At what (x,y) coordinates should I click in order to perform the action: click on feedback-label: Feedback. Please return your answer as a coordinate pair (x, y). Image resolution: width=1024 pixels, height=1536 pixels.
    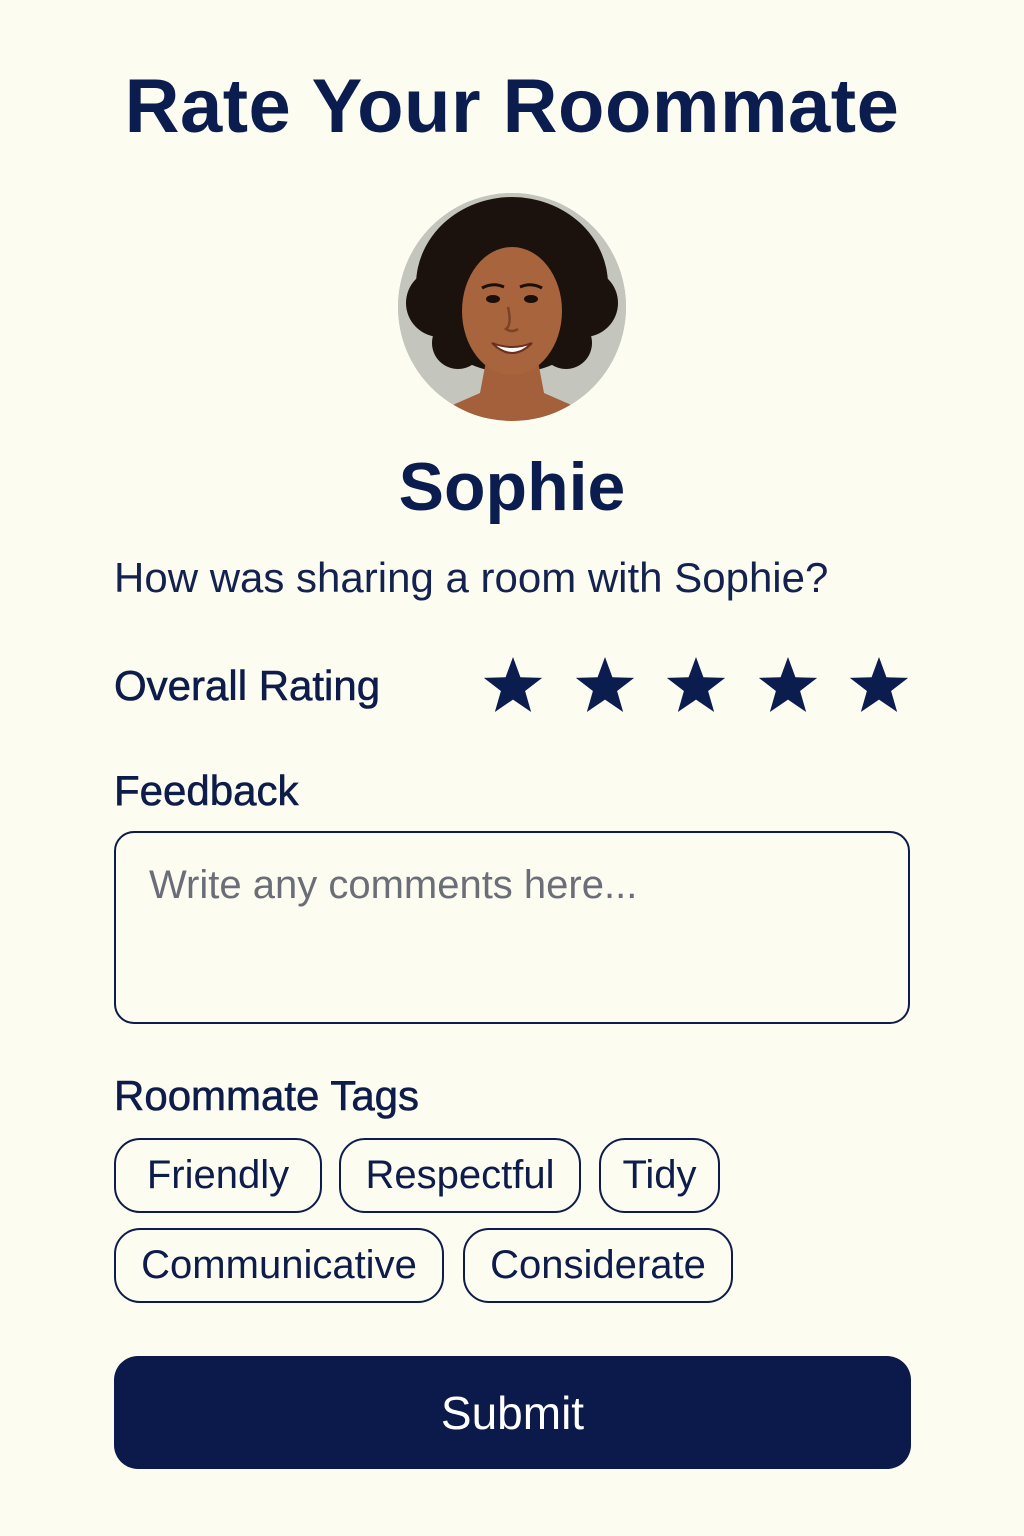
    Looking at the image, I should click on (206, 791).